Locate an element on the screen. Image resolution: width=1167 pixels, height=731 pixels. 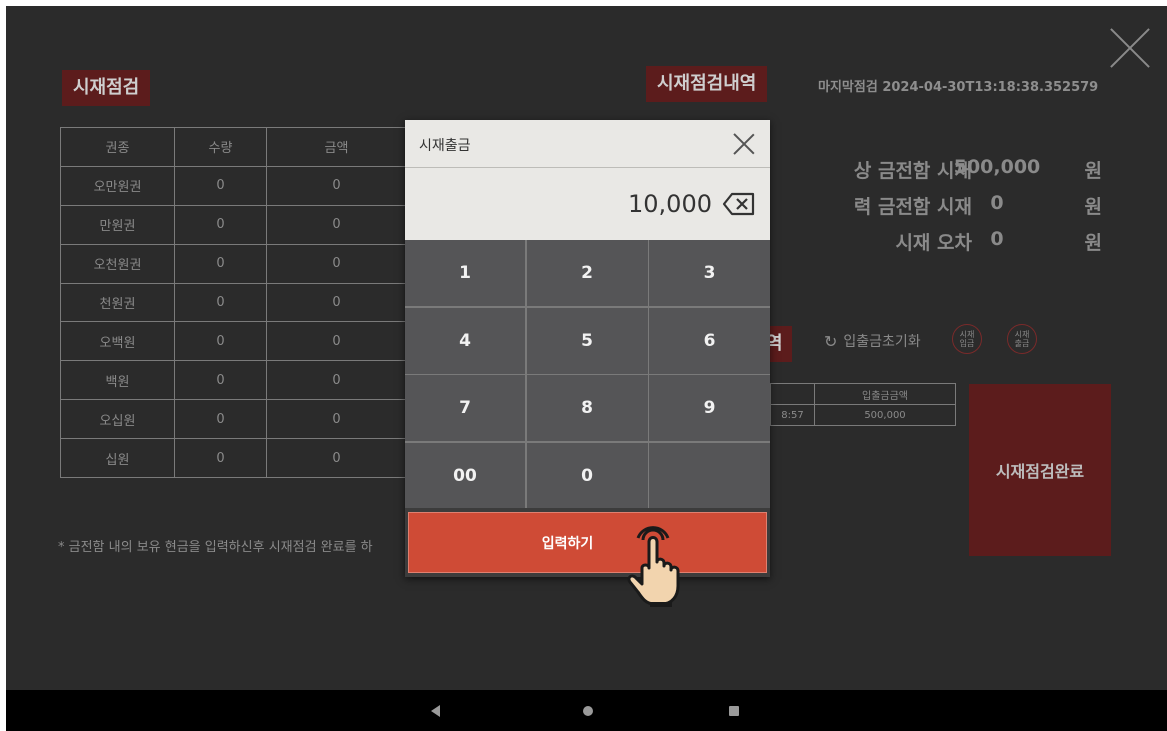
table-row: 천원권 0 0 is located at coordinates (233, 302).